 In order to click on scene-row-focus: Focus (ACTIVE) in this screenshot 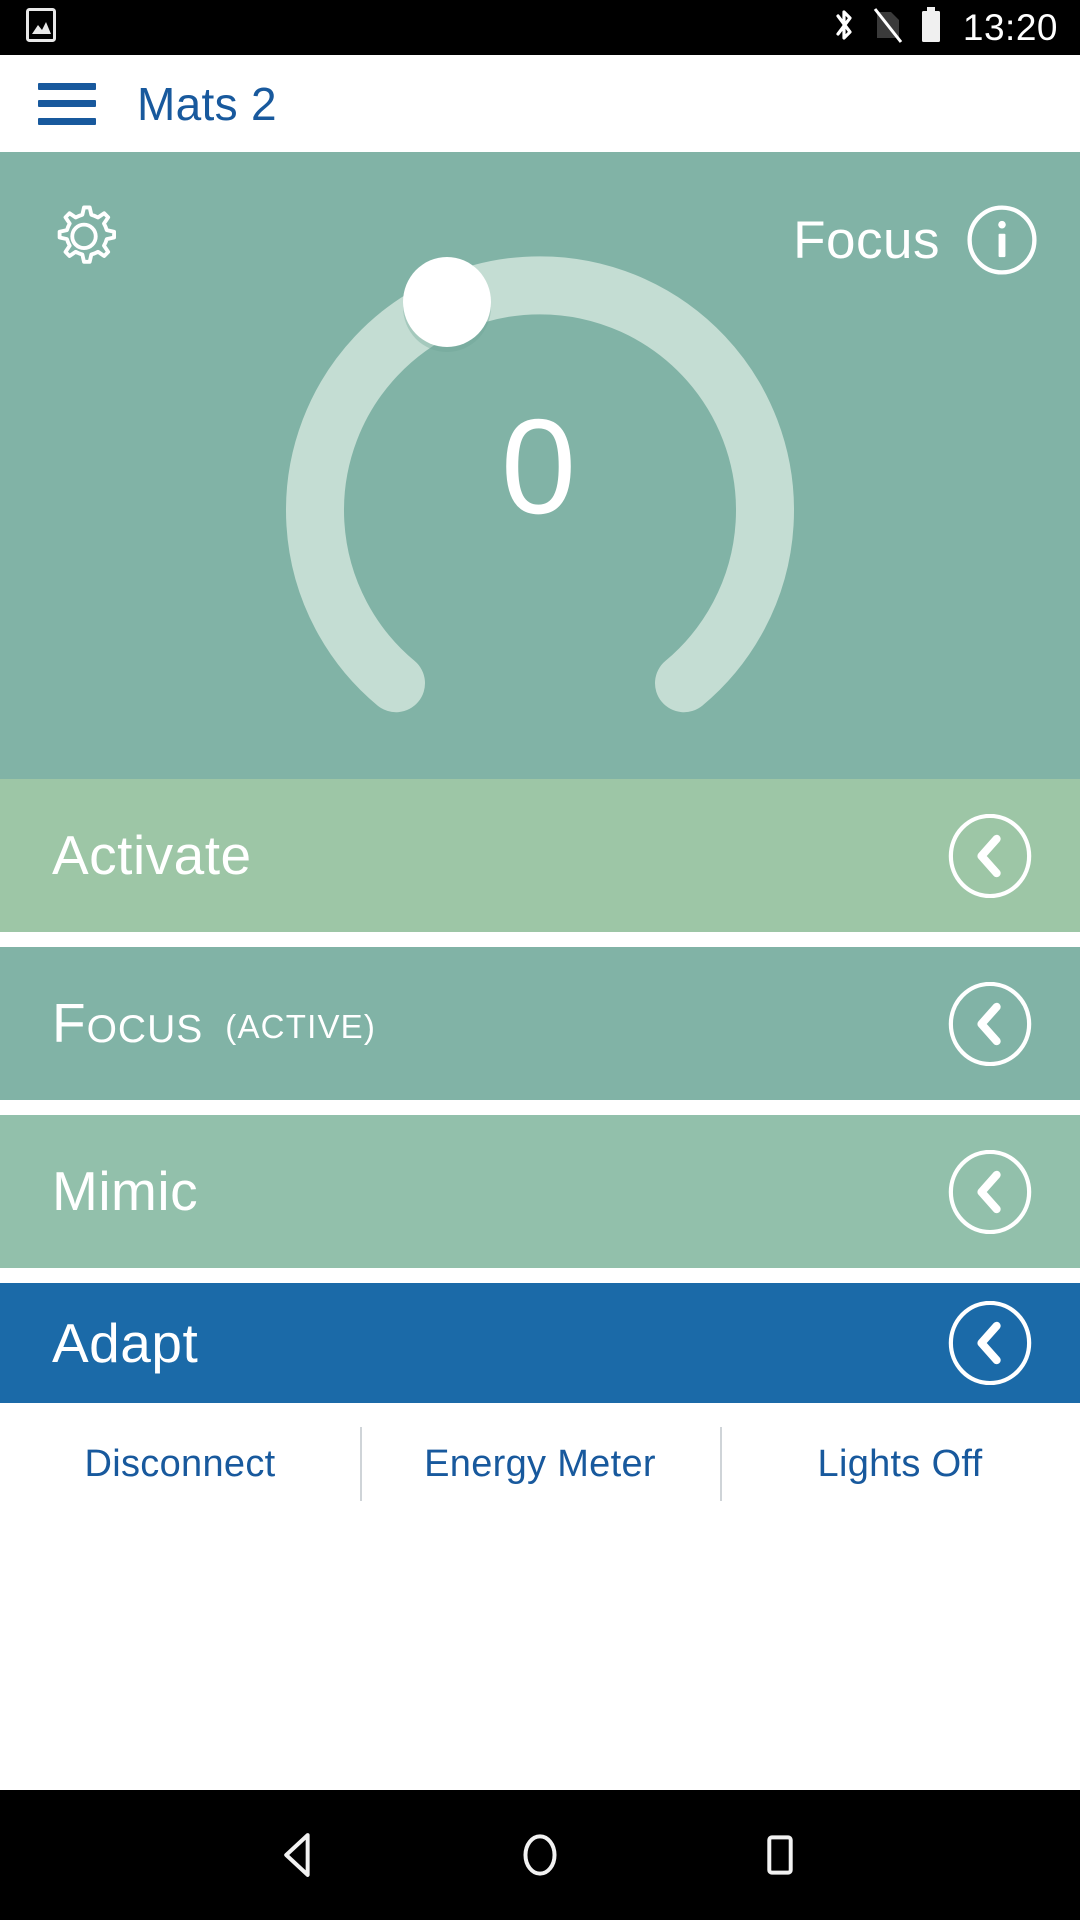, I will do `click(540, 1023)`.